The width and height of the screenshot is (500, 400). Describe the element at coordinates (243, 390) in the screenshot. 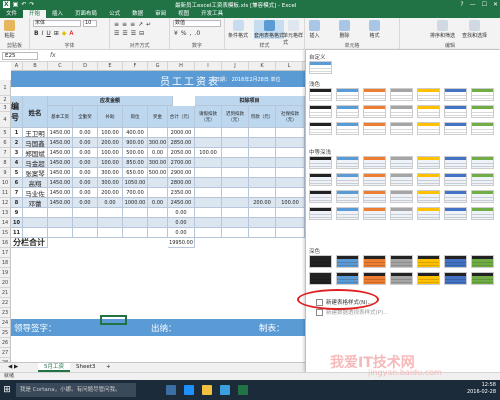

I see `excel-taskbar-icon` at that location.